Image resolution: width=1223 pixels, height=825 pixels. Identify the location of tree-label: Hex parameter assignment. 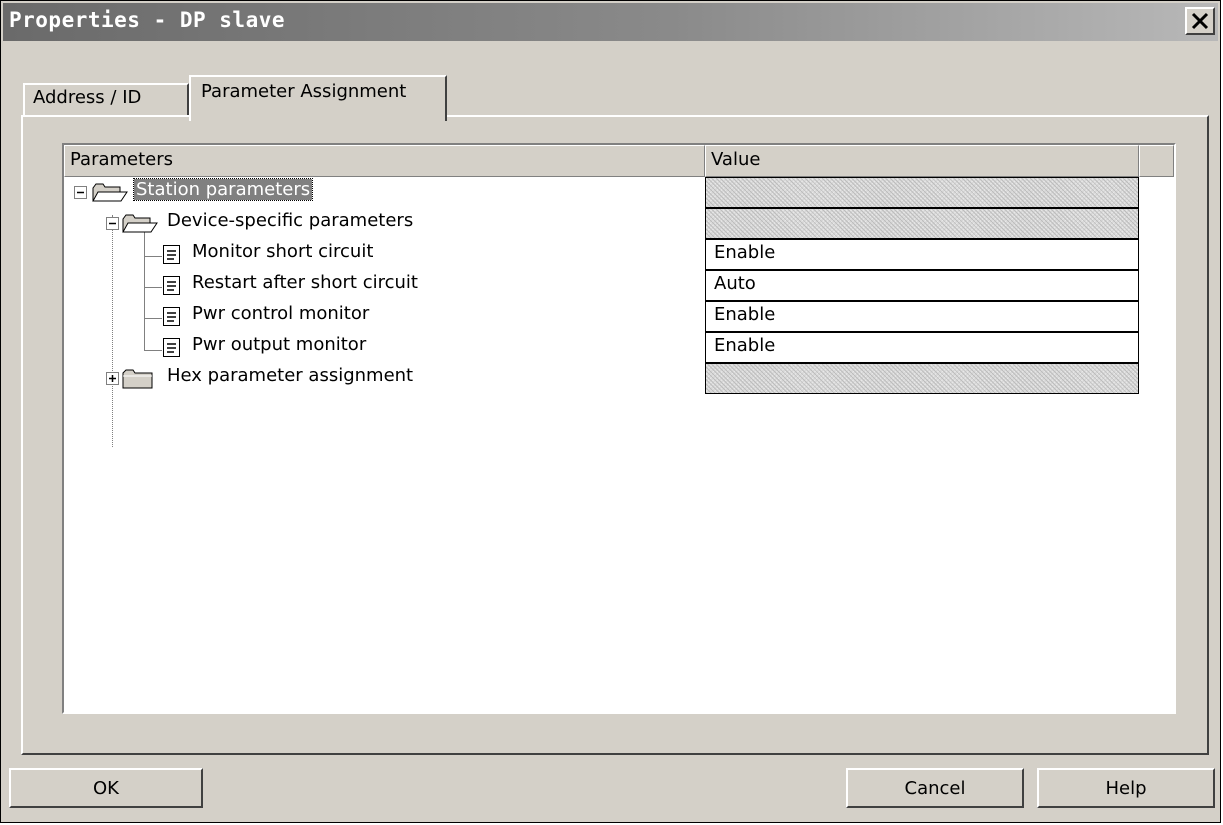
(290, 375).